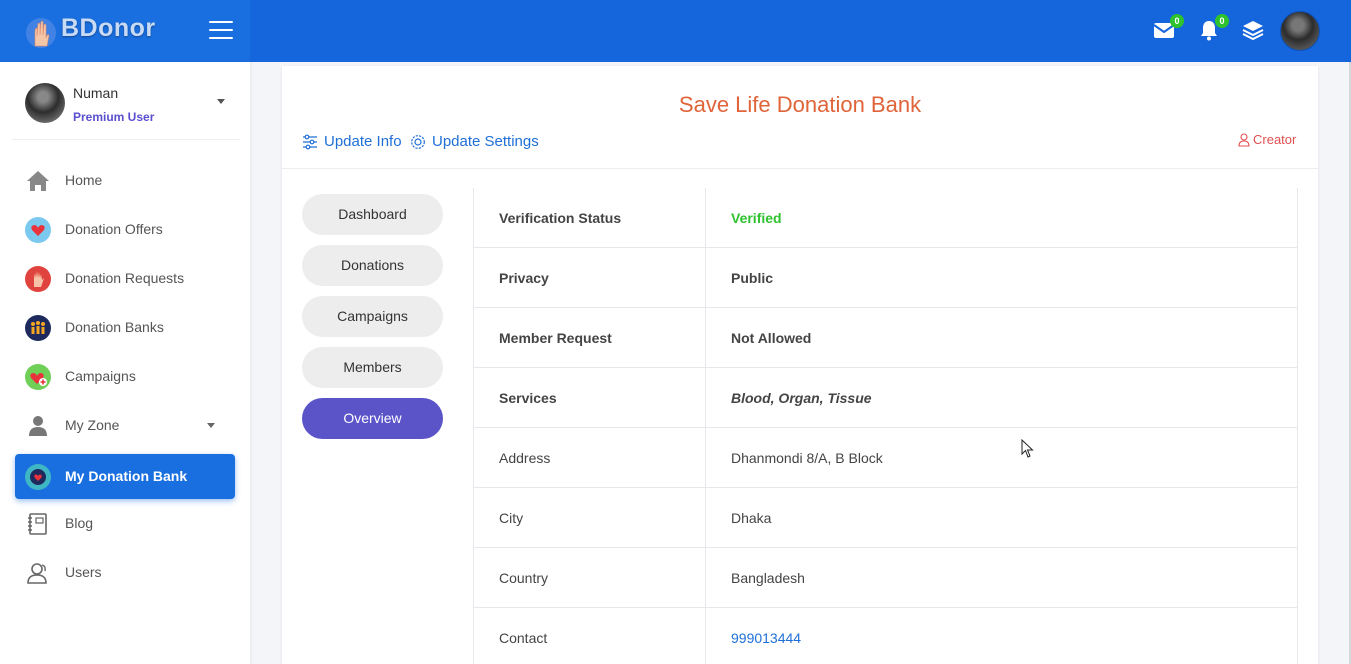  I want to click on messages-button: 0, so click(1168, 29).